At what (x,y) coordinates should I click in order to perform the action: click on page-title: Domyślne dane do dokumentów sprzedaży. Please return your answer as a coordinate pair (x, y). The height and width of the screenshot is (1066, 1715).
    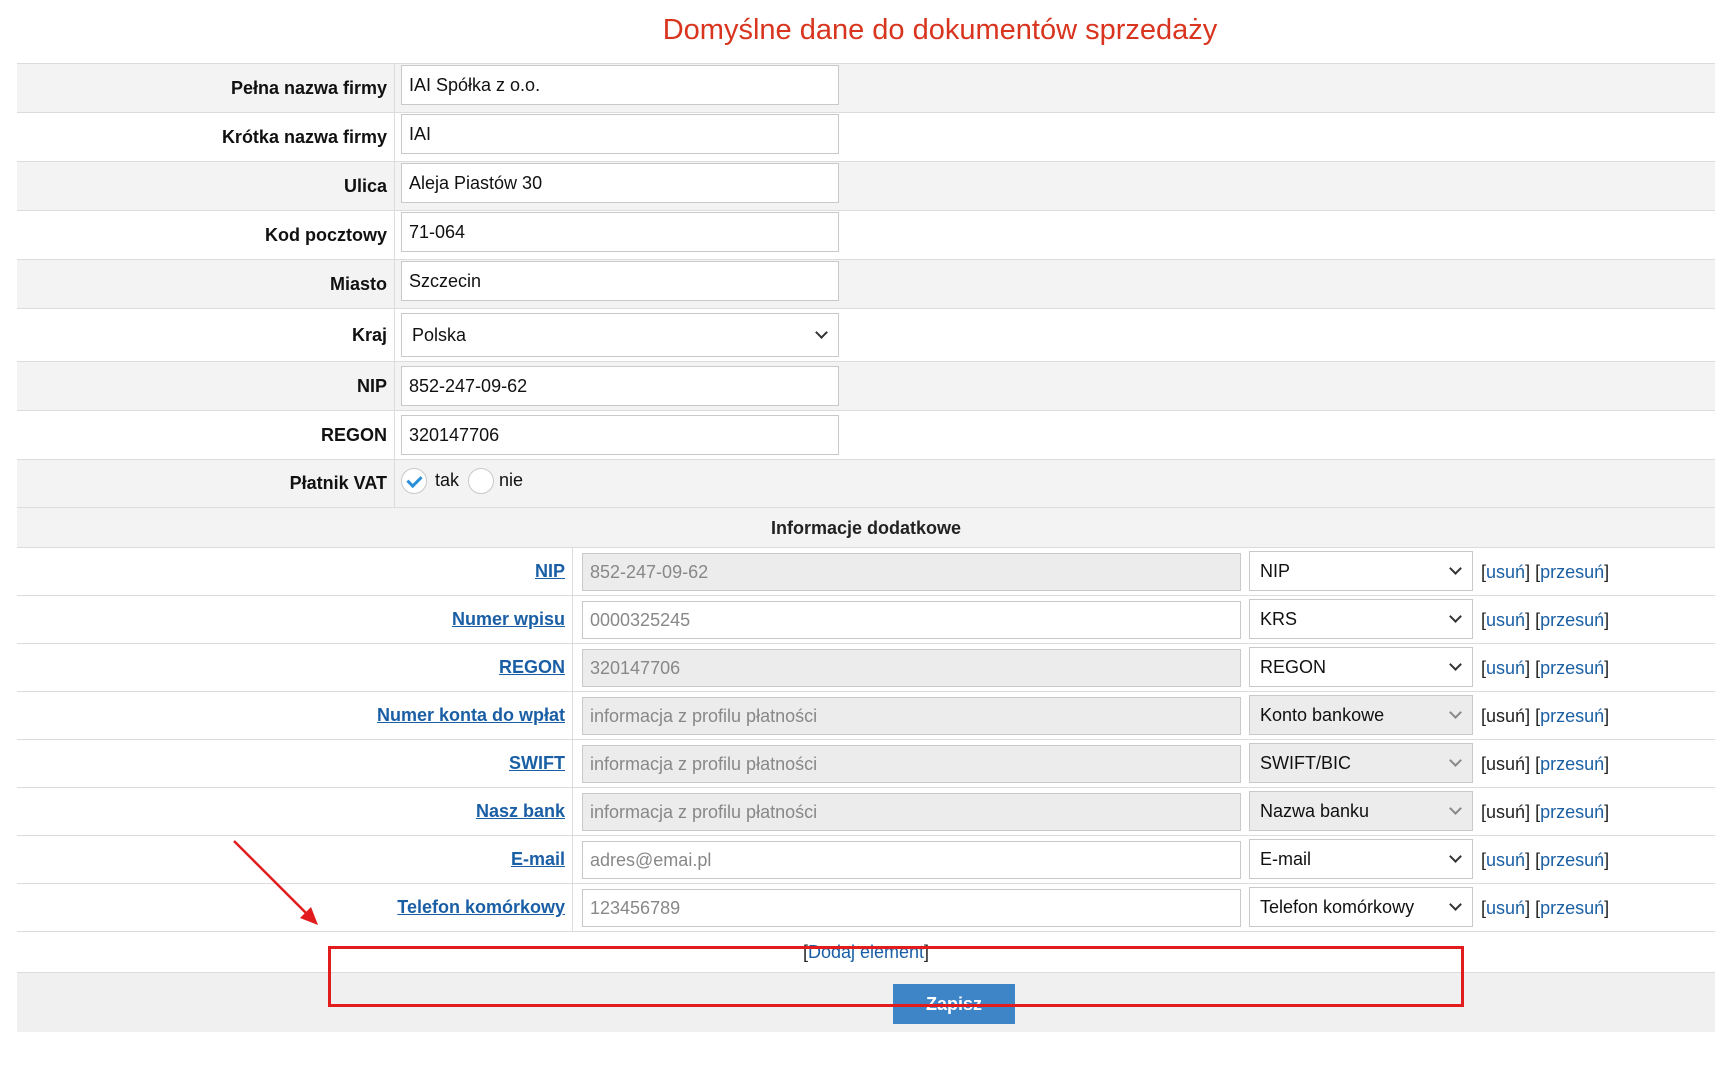
    Looking at the image, I should click on (940, 30).